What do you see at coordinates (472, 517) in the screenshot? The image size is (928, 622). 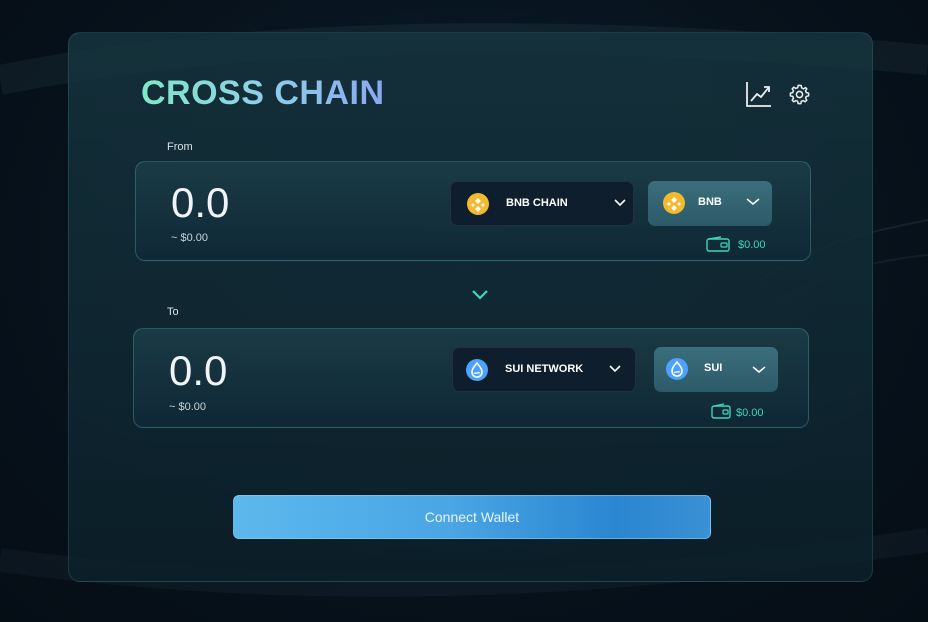 I see `connect-wallet-button: Connect Wallet` at bounding box center [472, 517].